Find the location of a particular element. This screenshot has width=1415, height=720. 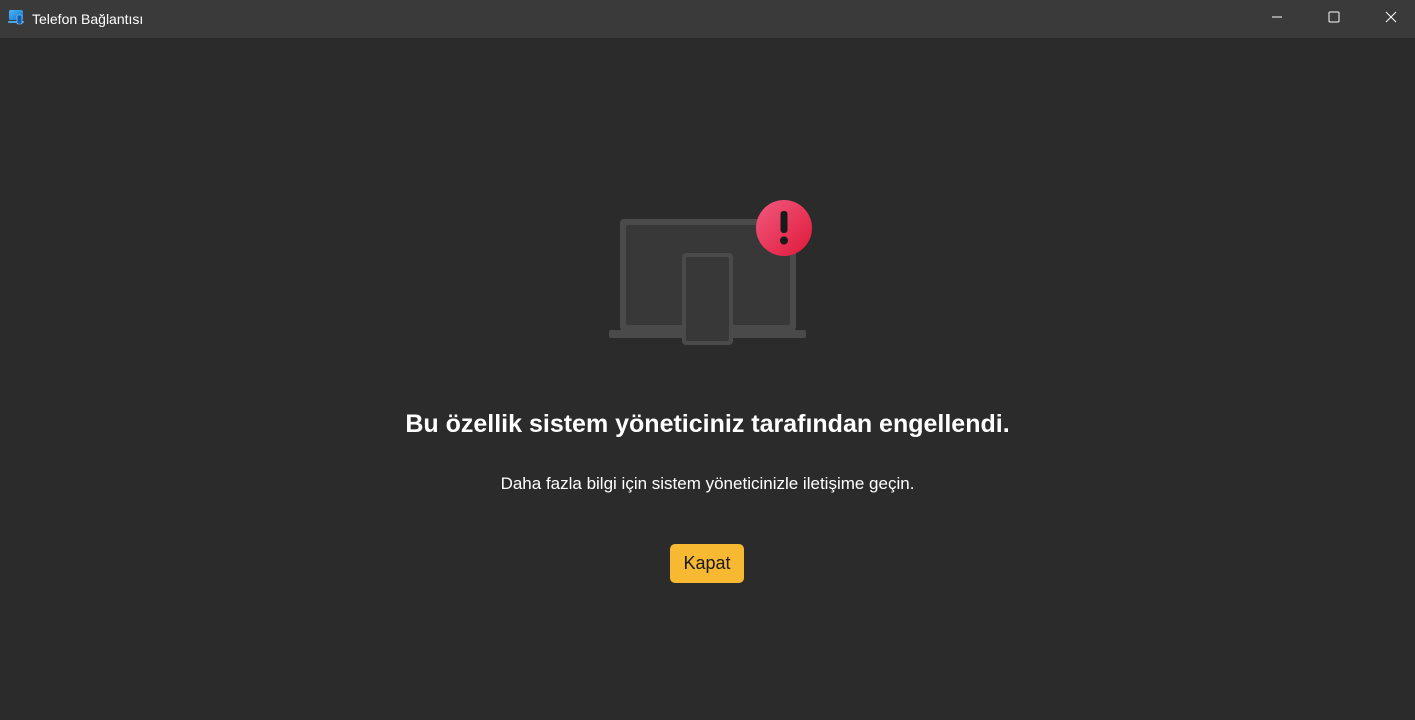

close-window-button is located at coordinates (1388, 16).